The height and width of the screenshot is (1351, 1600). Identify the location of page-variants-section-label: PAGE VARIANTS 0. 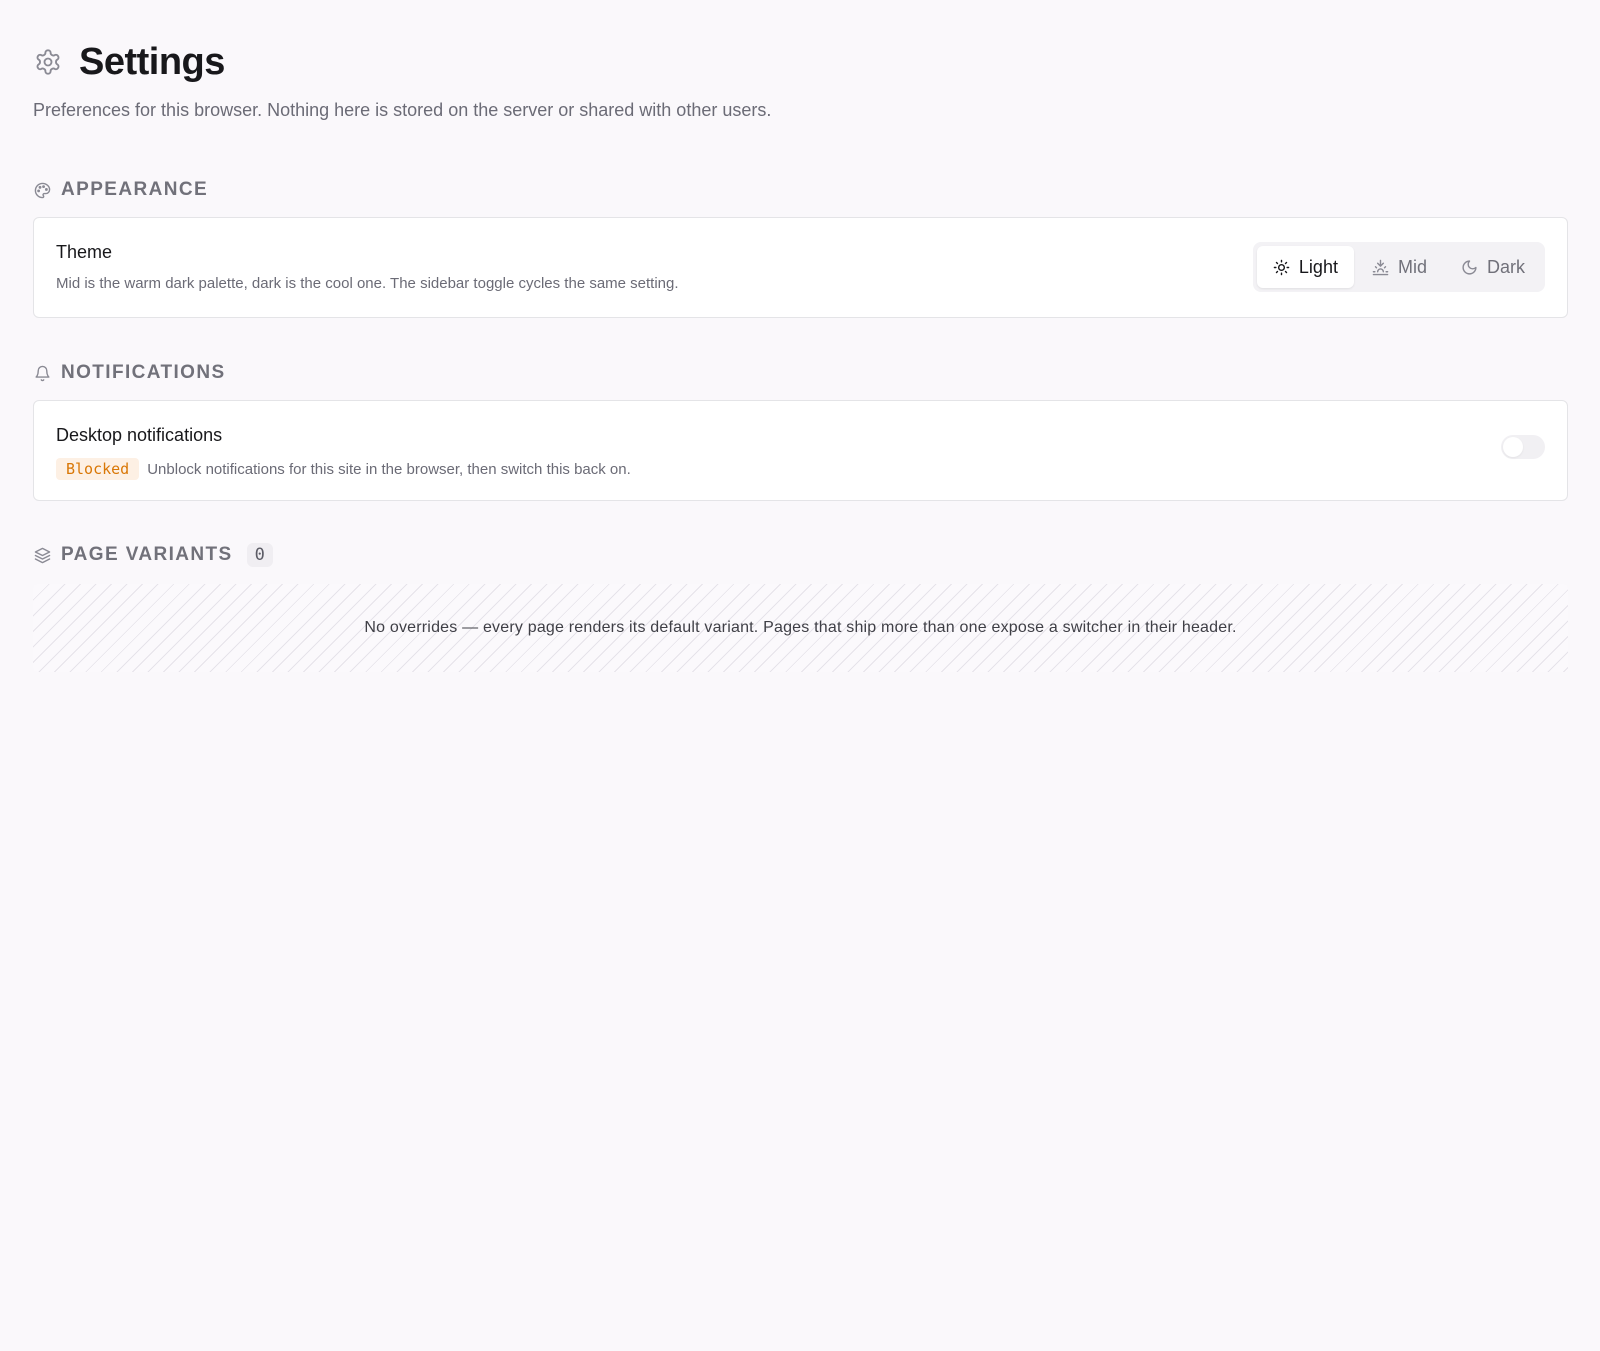
(800, 555).